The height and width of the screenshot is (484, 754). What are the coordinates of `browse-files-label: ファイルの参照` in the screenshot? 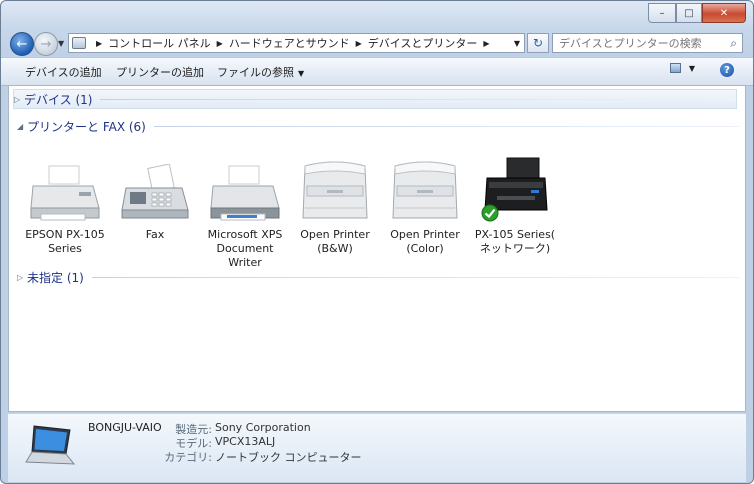 It's located at (255, 72).